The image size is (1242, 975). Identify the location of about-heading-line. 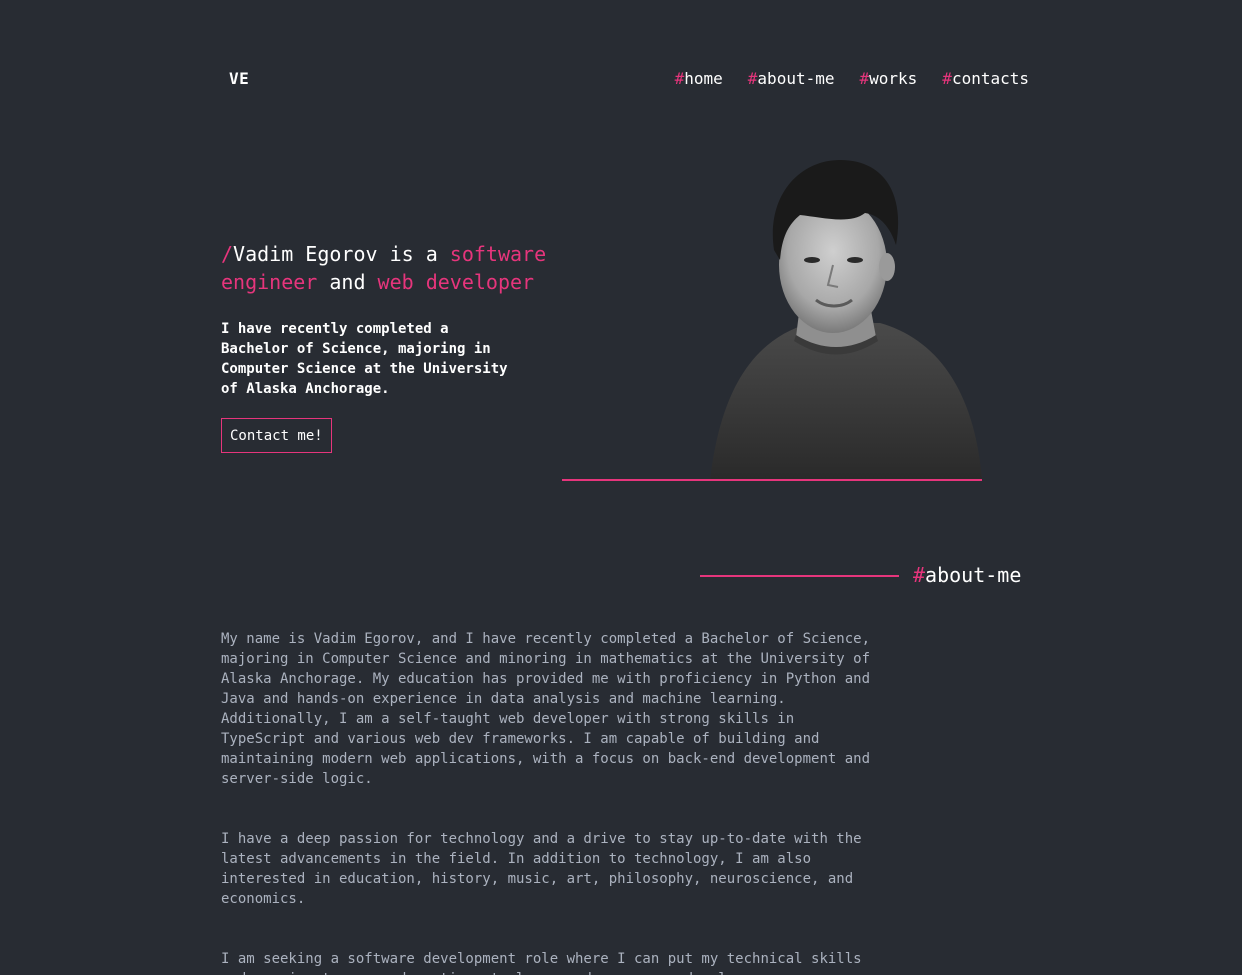
(799, 576).